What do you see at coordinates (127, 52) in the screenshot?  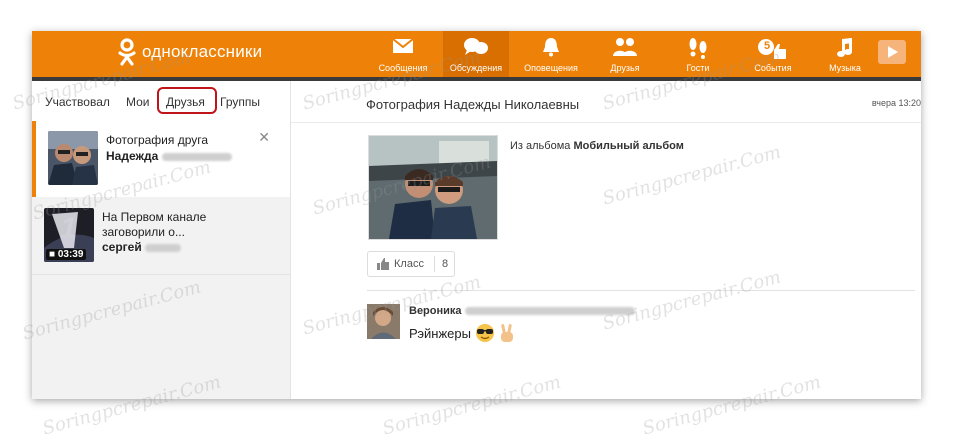 I see `ok-logo-icon` at bounding box center [127, 52].